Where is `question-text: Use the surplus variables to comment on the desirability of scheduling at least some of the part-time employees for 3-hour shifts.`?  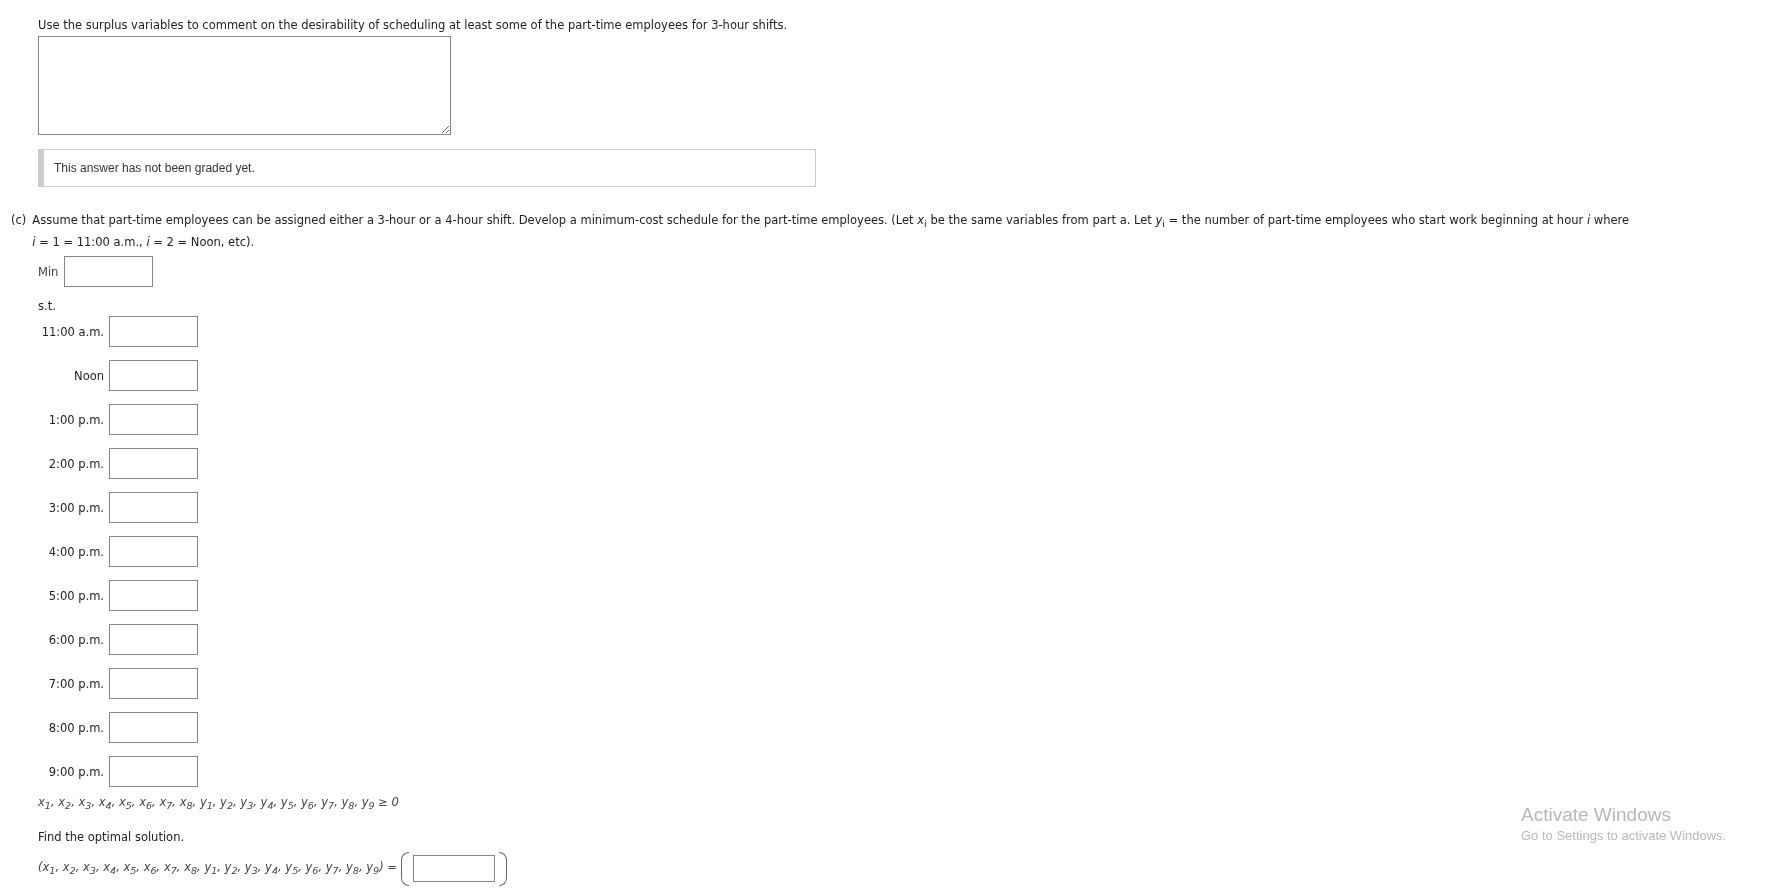
question-text: Use the surplus variables to comment on the desirability of scheduling at least some of the part-time employees for 3-hour shifts. is located at coordinates (413, 25).